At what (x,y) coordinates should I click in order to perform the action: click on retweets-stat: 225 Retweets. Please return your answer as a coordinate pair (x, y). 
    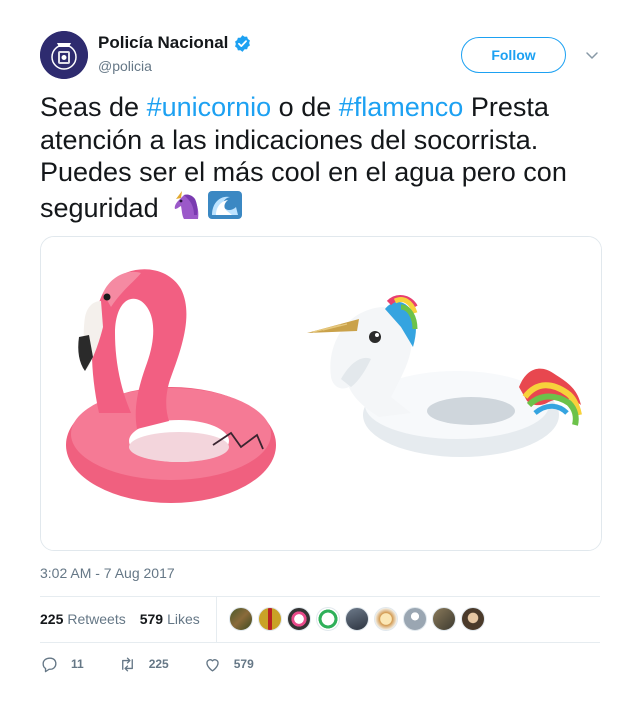
    Looking at the image, I should click on (83, 619).